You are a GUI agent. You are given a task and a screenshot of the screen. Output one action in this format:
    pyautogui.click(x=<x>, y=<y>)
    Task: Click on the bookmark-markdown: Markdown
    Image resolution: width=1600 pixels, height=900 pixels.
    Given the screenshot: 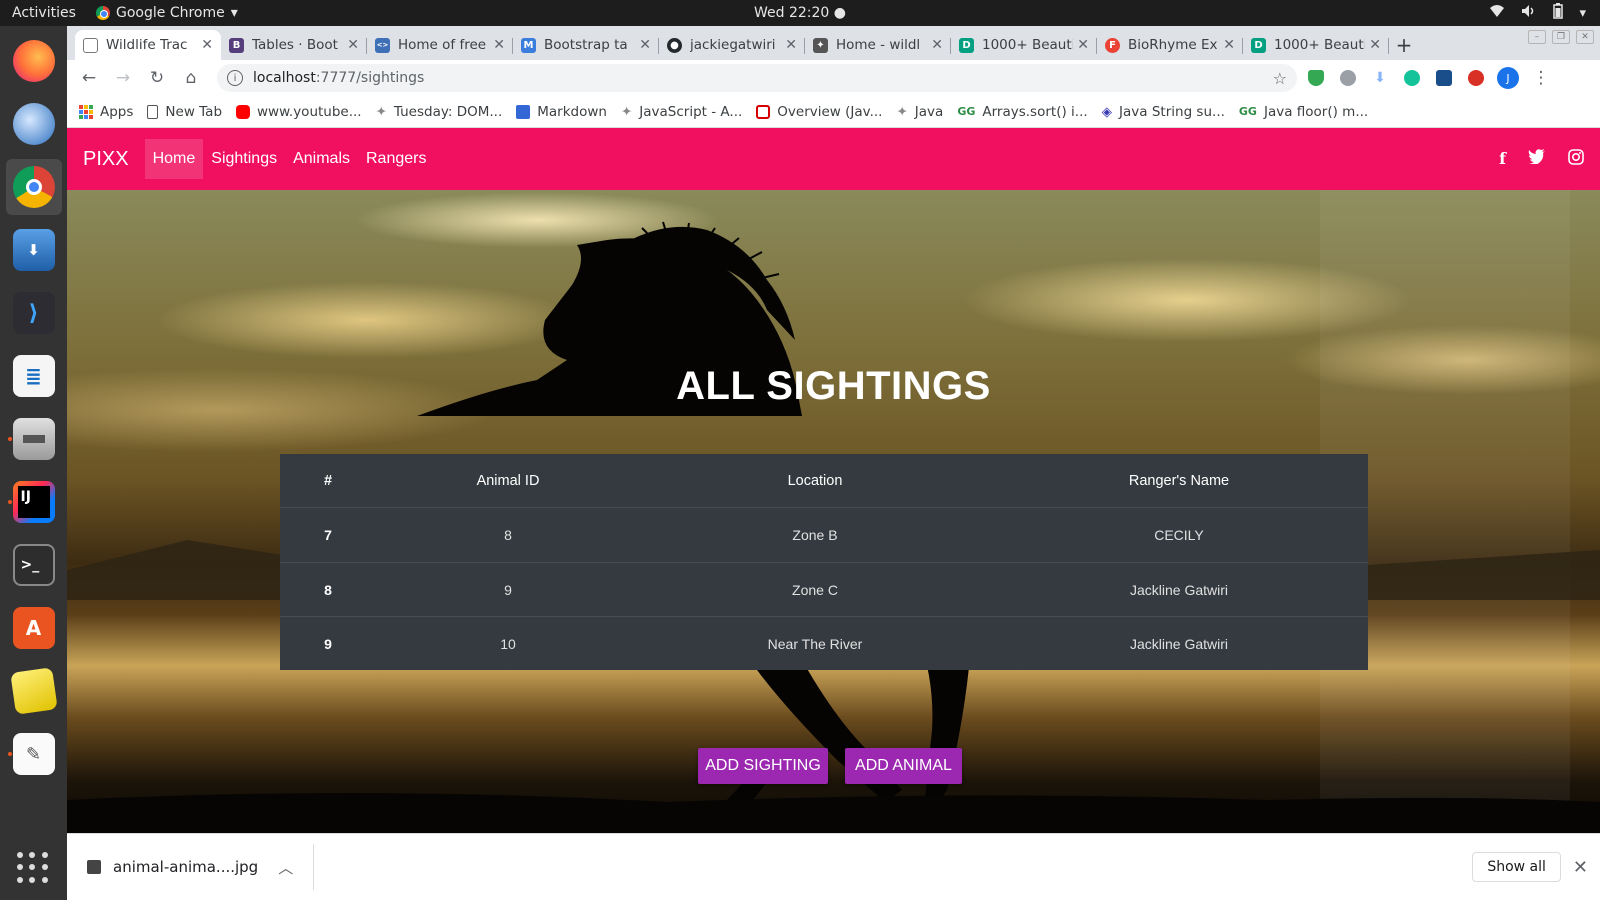 What is the action you would take?
    pyautogui.click(x=561, y=112)
    